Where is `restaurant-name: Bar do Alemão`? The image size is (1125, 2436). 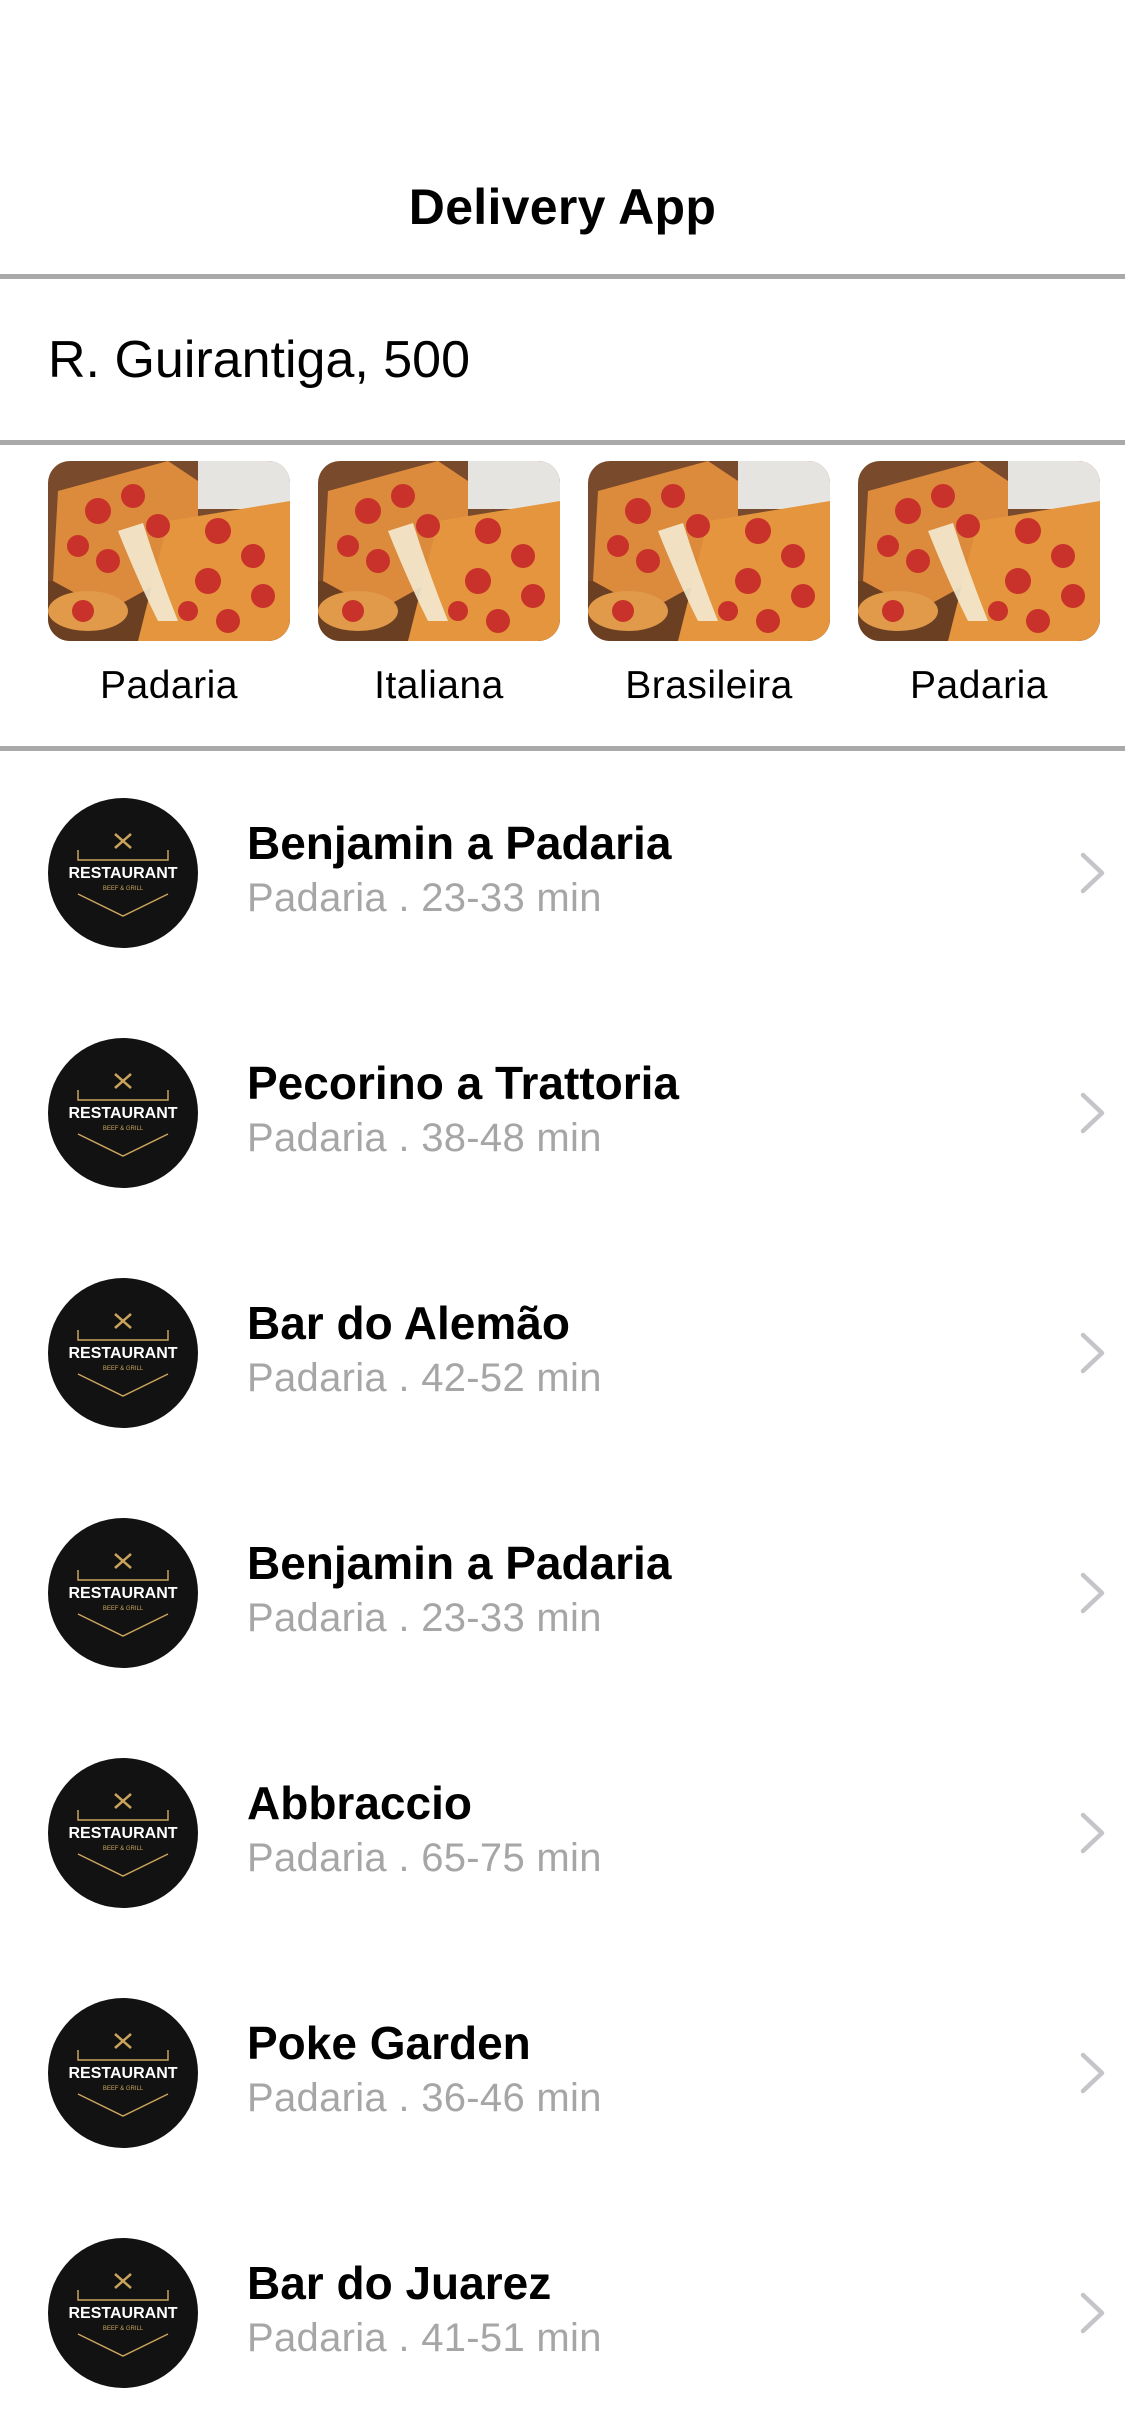 restaurant-name: Bar do Alemão is located at coordinates (408, 1323).